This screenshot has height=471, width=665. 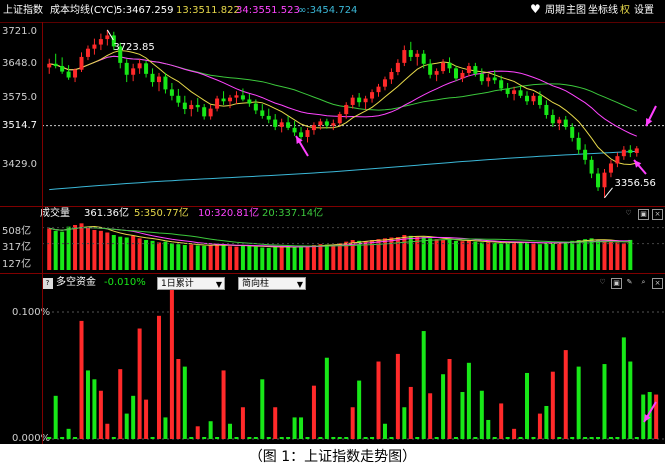 What do you see at coordinates (629, 282) in the screenshot?
I see `pencil-icon: ✎` at bounding box center [629, 282].